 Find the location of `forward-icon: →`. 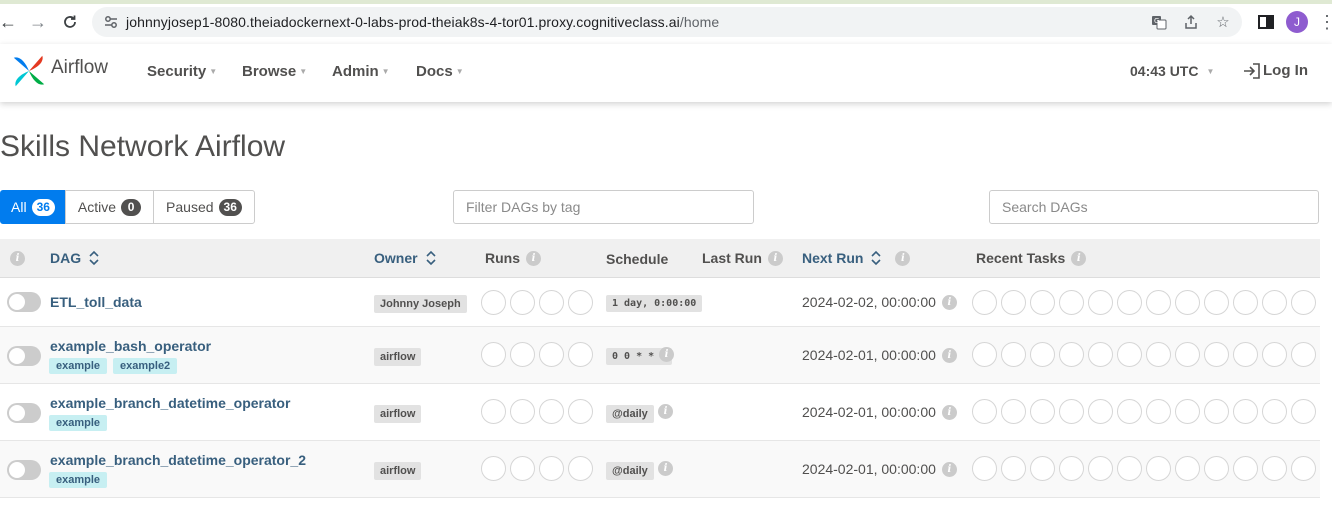

forward-icon: → is located at coordinates (38, 22).